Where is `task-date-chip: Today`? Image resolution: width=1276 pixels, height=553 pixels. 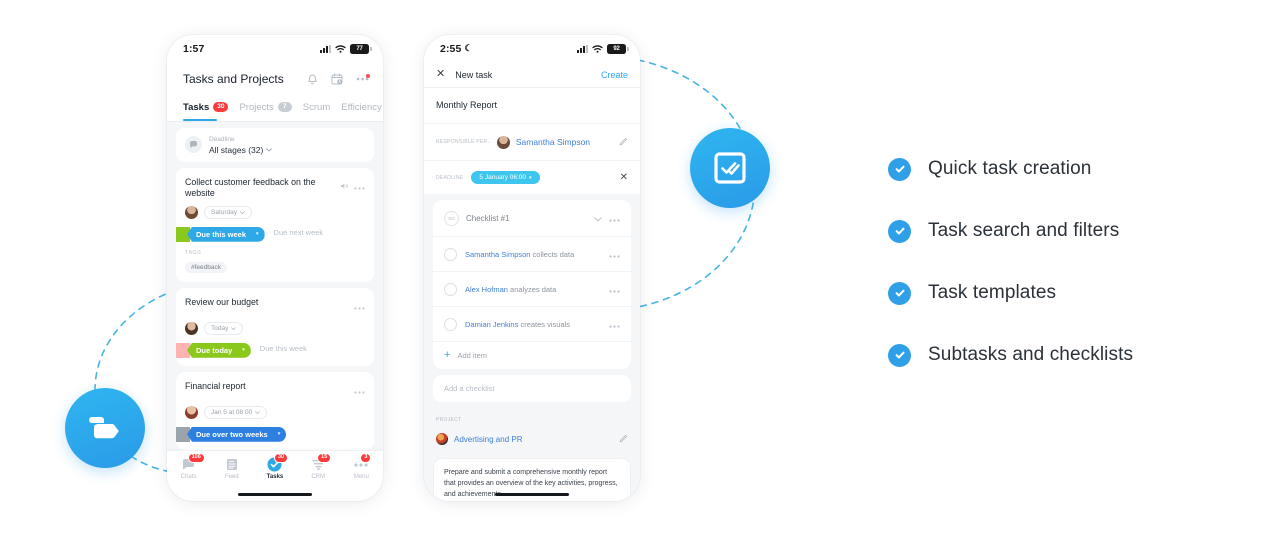
task-date-chip: Today is located at coordinates (224, 328).